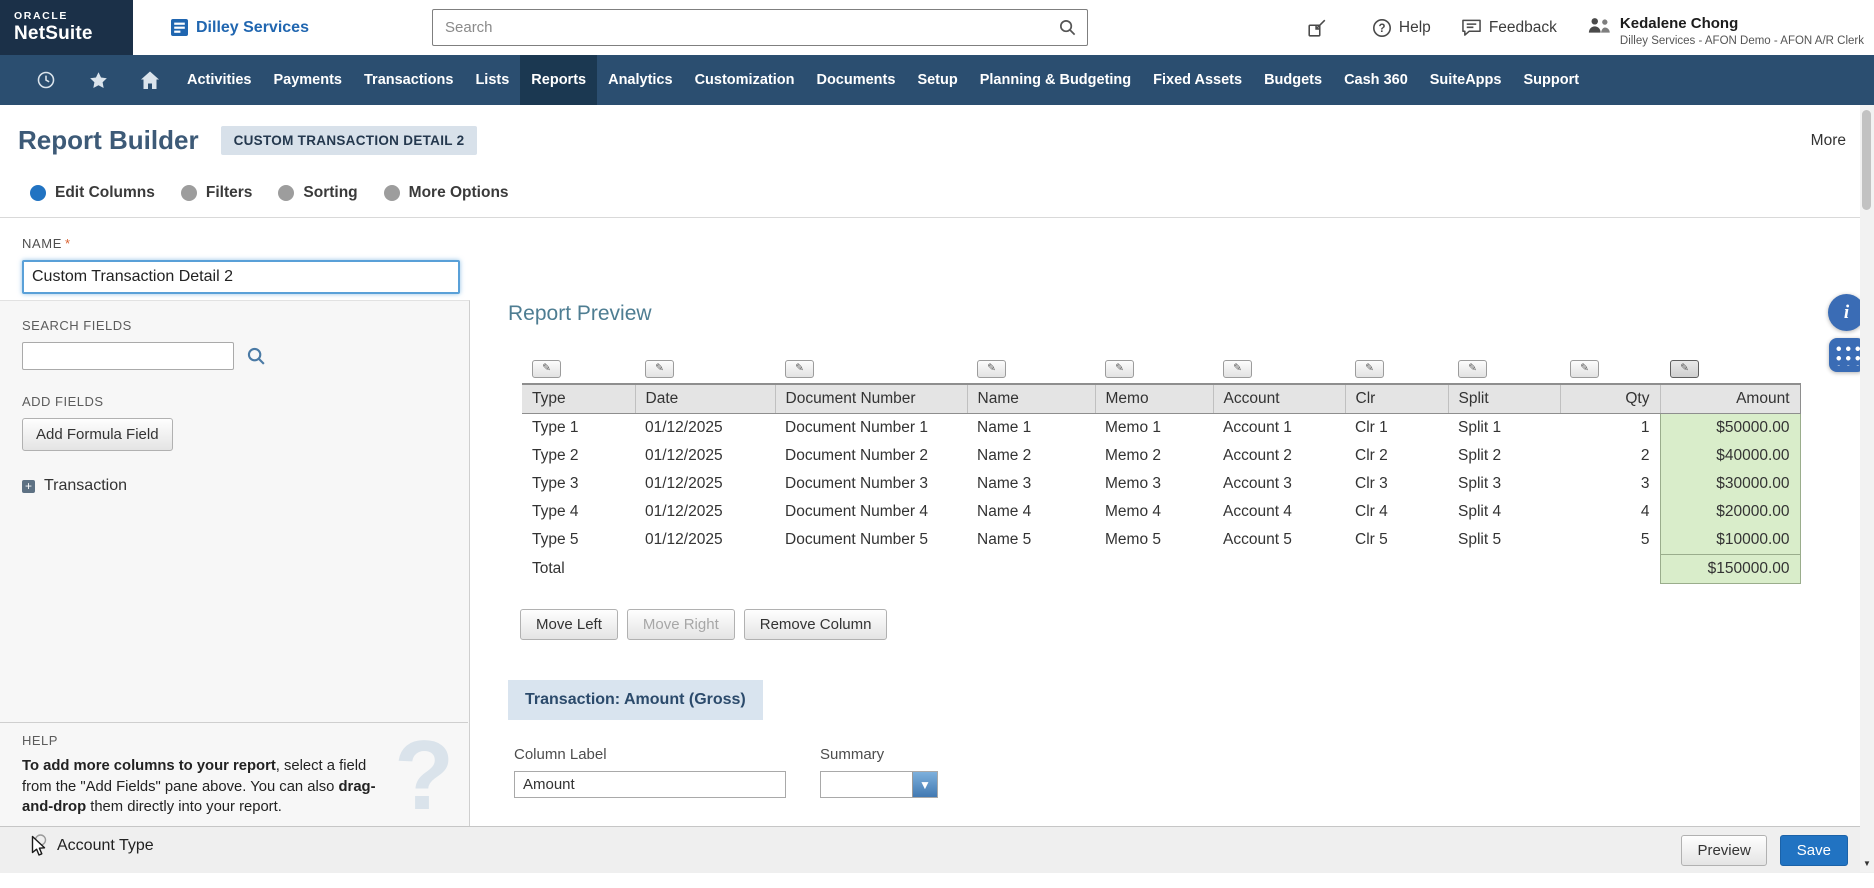 This screenshot has height=888, width=1874. What do you see at coordinates (991, 369) in the screenshot?
I see `edit-column-name-icon: ✎` at bounding box center [991, 369].